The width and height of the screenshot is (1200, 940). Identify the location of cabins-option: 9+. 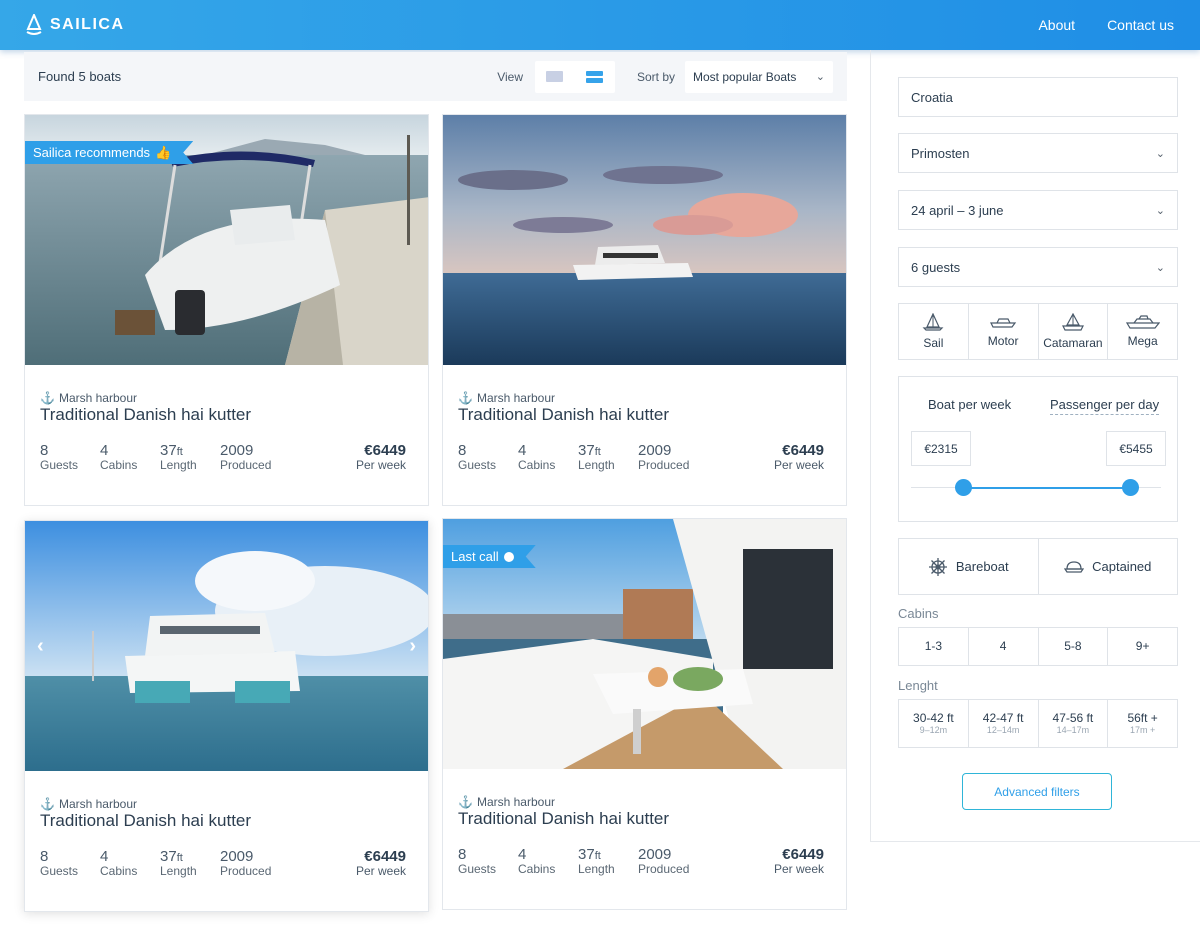
(1142, 646).